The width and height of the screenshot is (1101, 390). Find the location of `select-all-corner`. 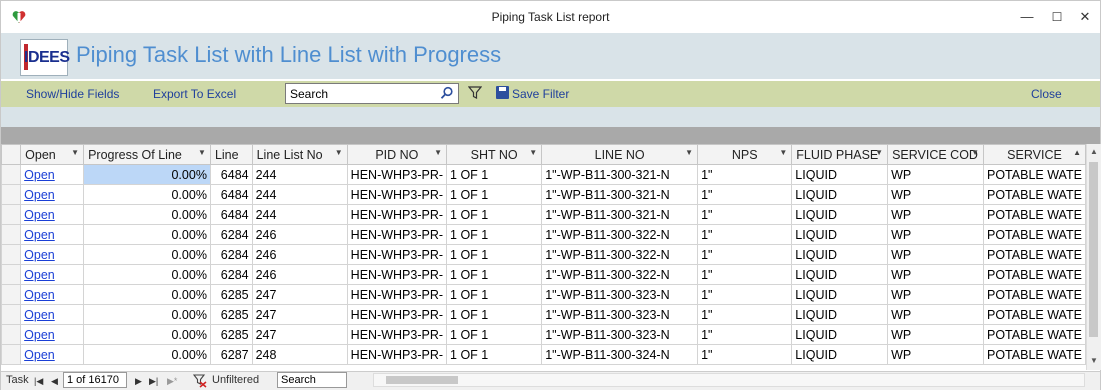

select-all-corner is located at coordinates (11, 154).